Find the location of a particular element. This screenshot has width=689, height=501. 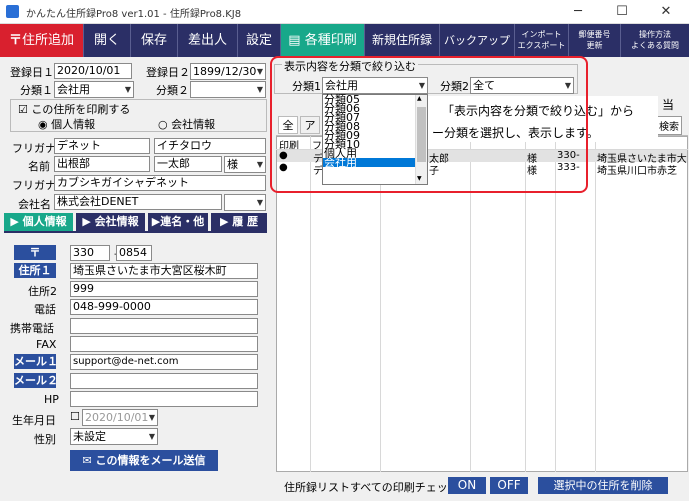

title-bar: かんたん住所録Pro8 ver1.01 - 住所録Pro8.KJ8 ─ ☐ ✕ is located at coordinates (344, 12).